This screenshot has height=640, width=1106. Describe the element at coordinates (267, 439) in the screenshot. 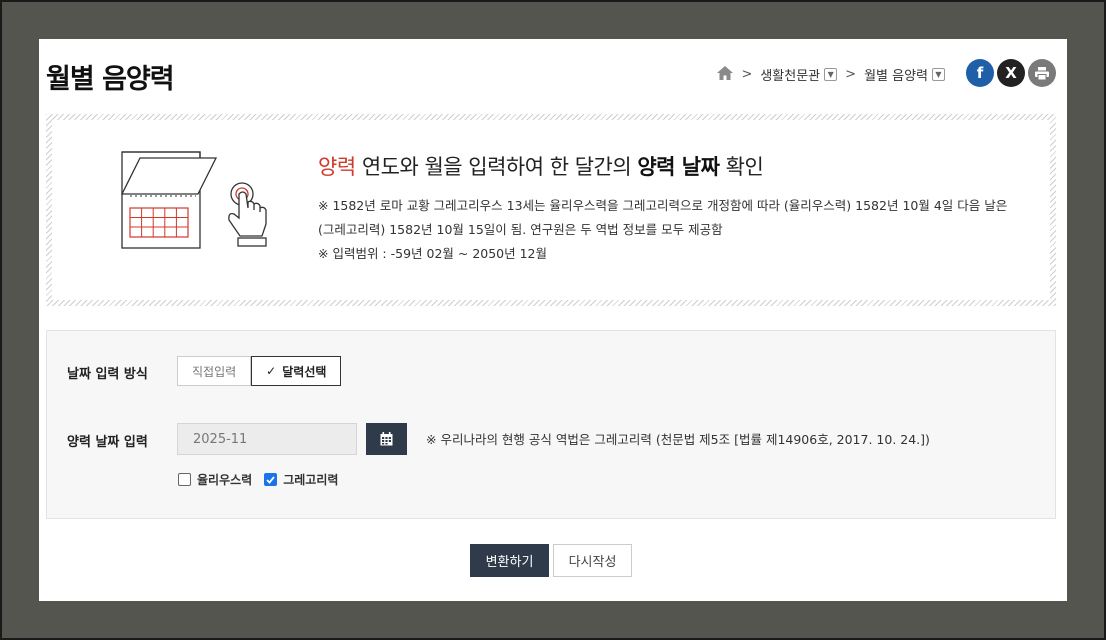

I see `solar-date-input: 2025-11` at that location.